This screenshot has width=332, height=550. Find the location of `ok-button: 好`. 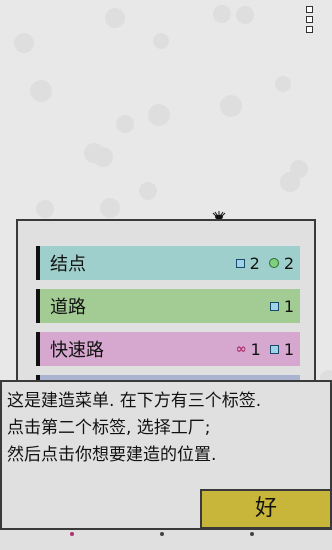

ok-button: 好 is located at coordinates (266, 509).